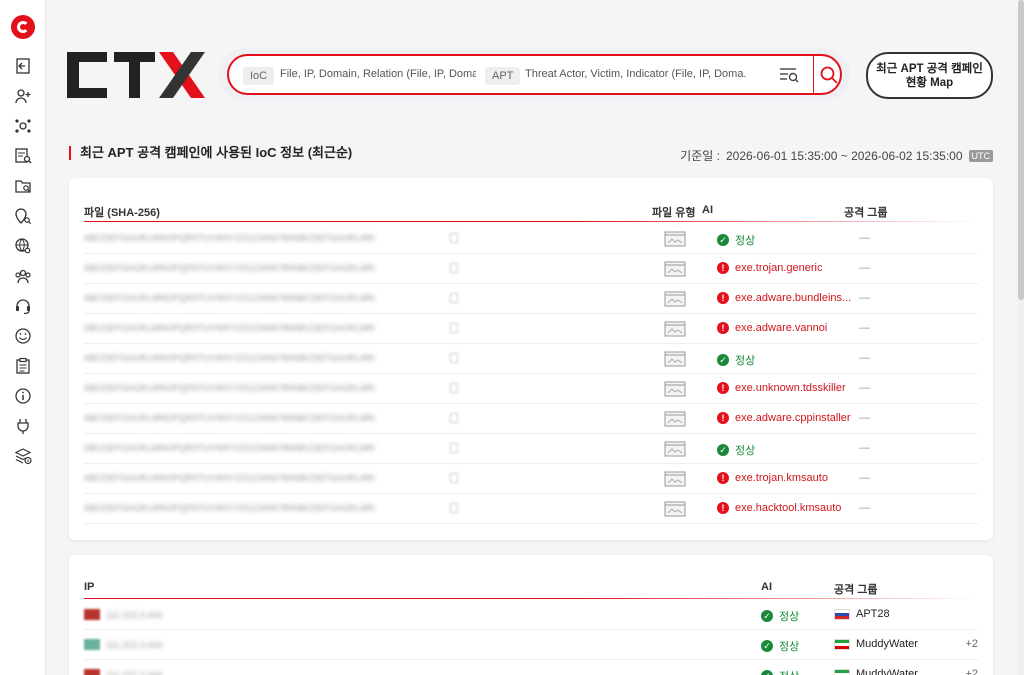 The width and height of the screenshot is (1024, 675). Describe the element at coordinates (829, 75) in the screenshot. I see `search-icon` at that location.